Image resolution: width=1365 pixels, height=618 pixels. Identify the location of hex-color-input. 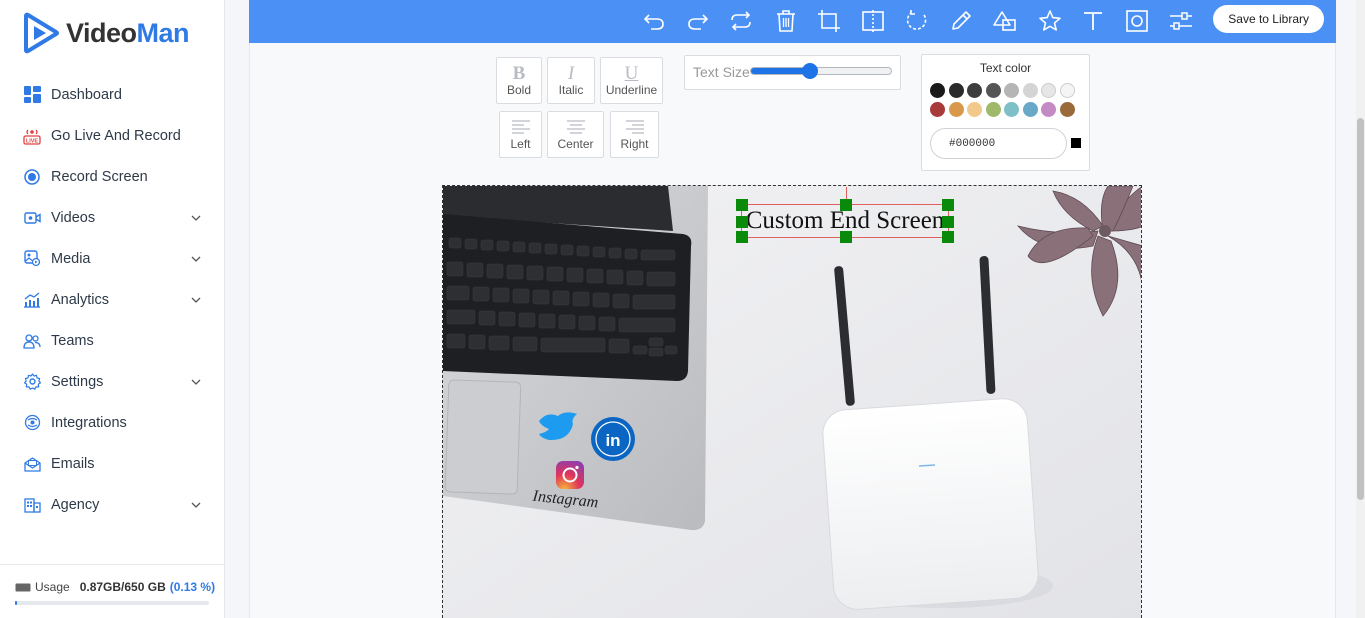
(998, 143).